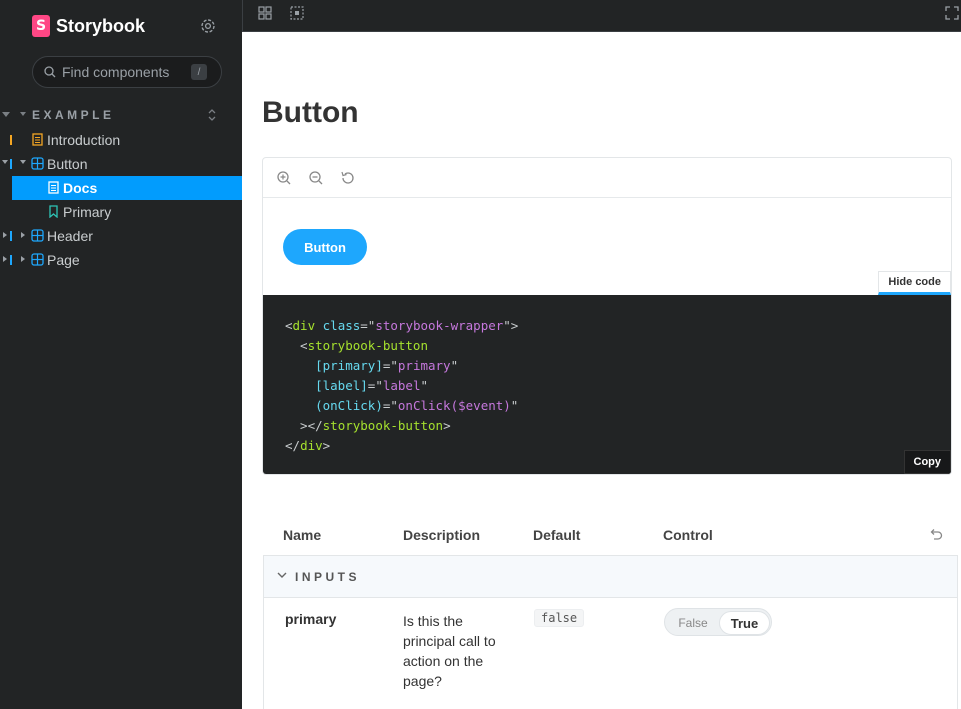  I want to click on collapse-caret-icon, so click(6, 114).